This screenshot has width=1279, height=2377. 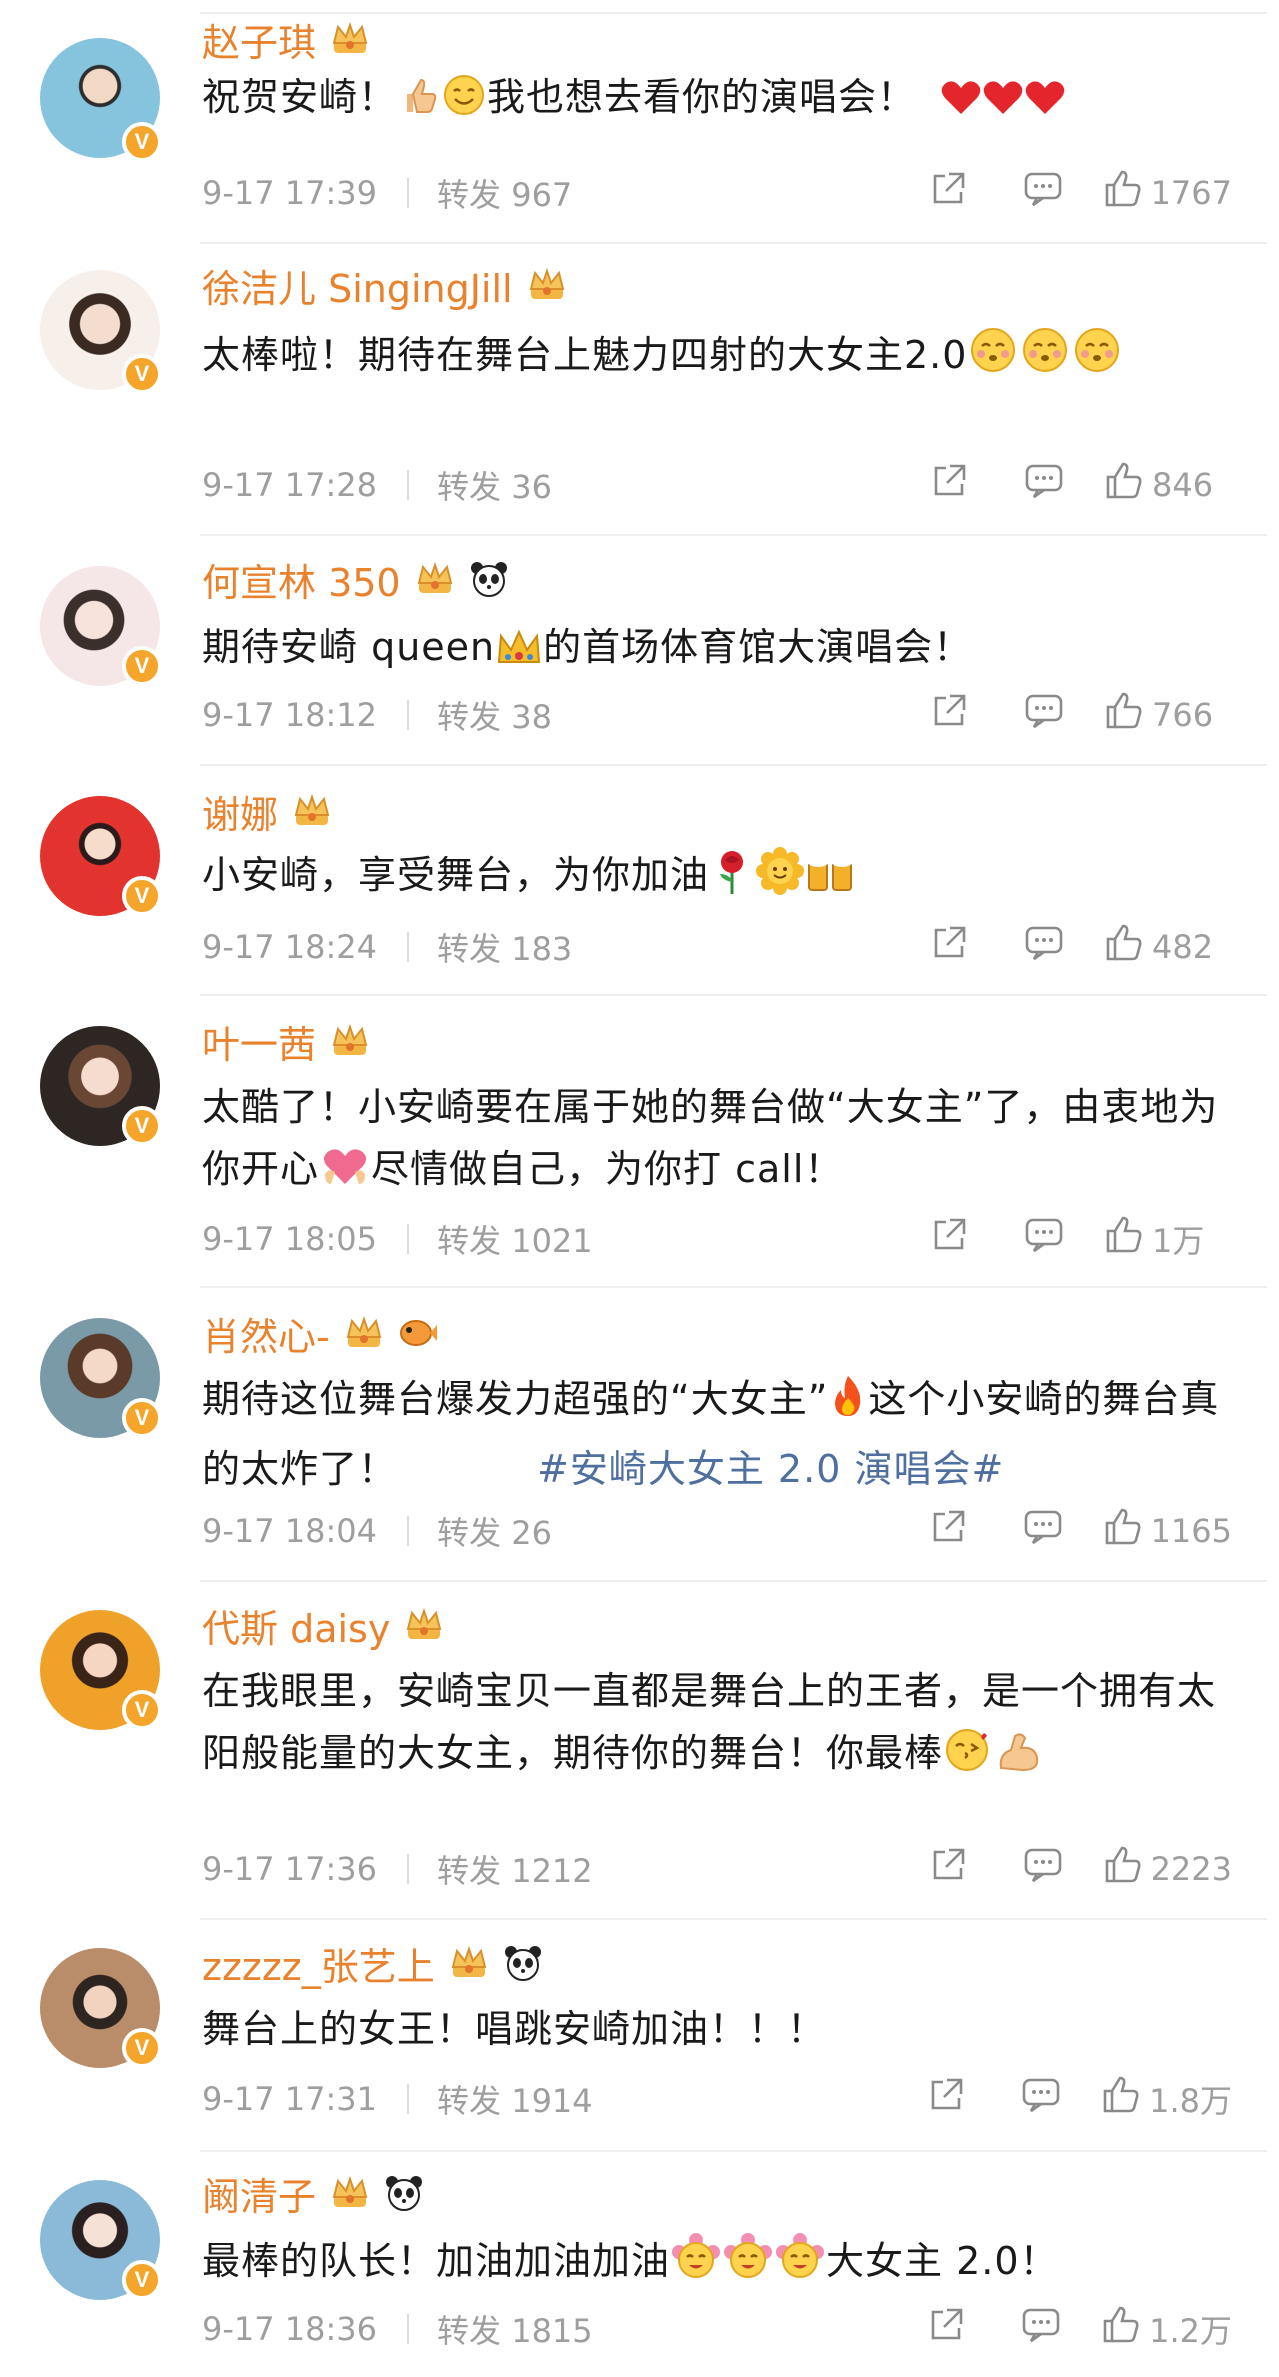 What do you see at coordinates (266, 1333) in the screenshot?
I see `username: 肖然心-` at bounding box center [266, 1333].